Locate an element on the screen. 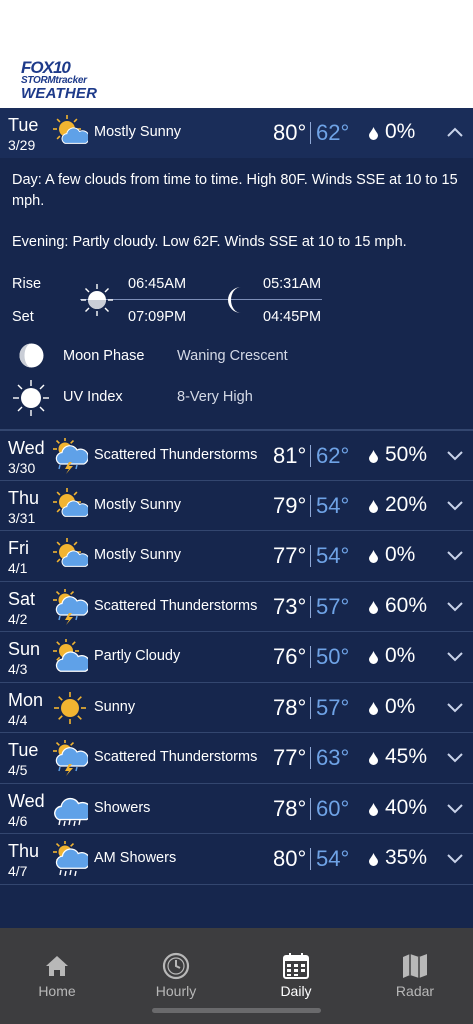 This screenshot has width=473, height=1024. day-date: 3/30 is located at coordinates (22, 468).